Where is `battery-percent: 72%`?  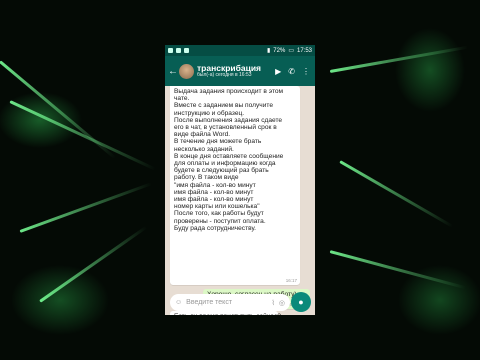 battery-percent: 72% is located at coordinates (279, 50).